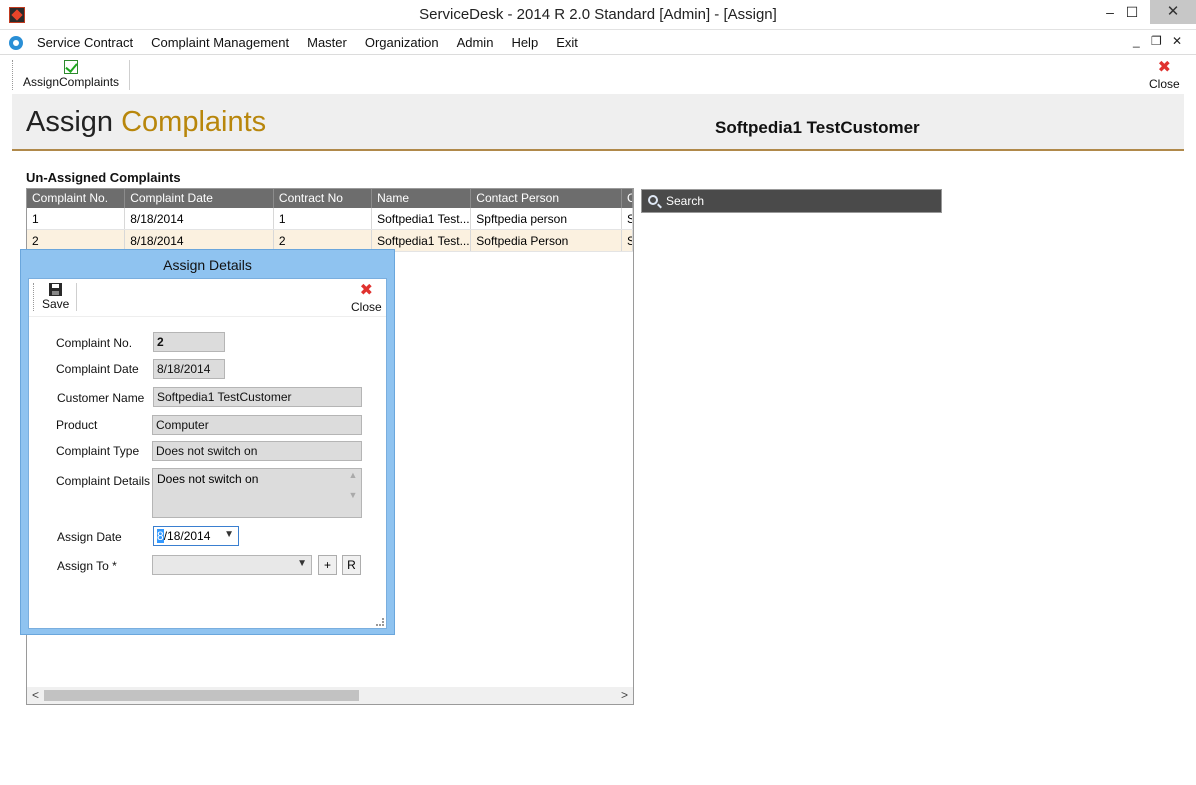 The width and height of the screenshot is (1196, 785). I want to click on column-header-truncated: C, so click(627, 198).